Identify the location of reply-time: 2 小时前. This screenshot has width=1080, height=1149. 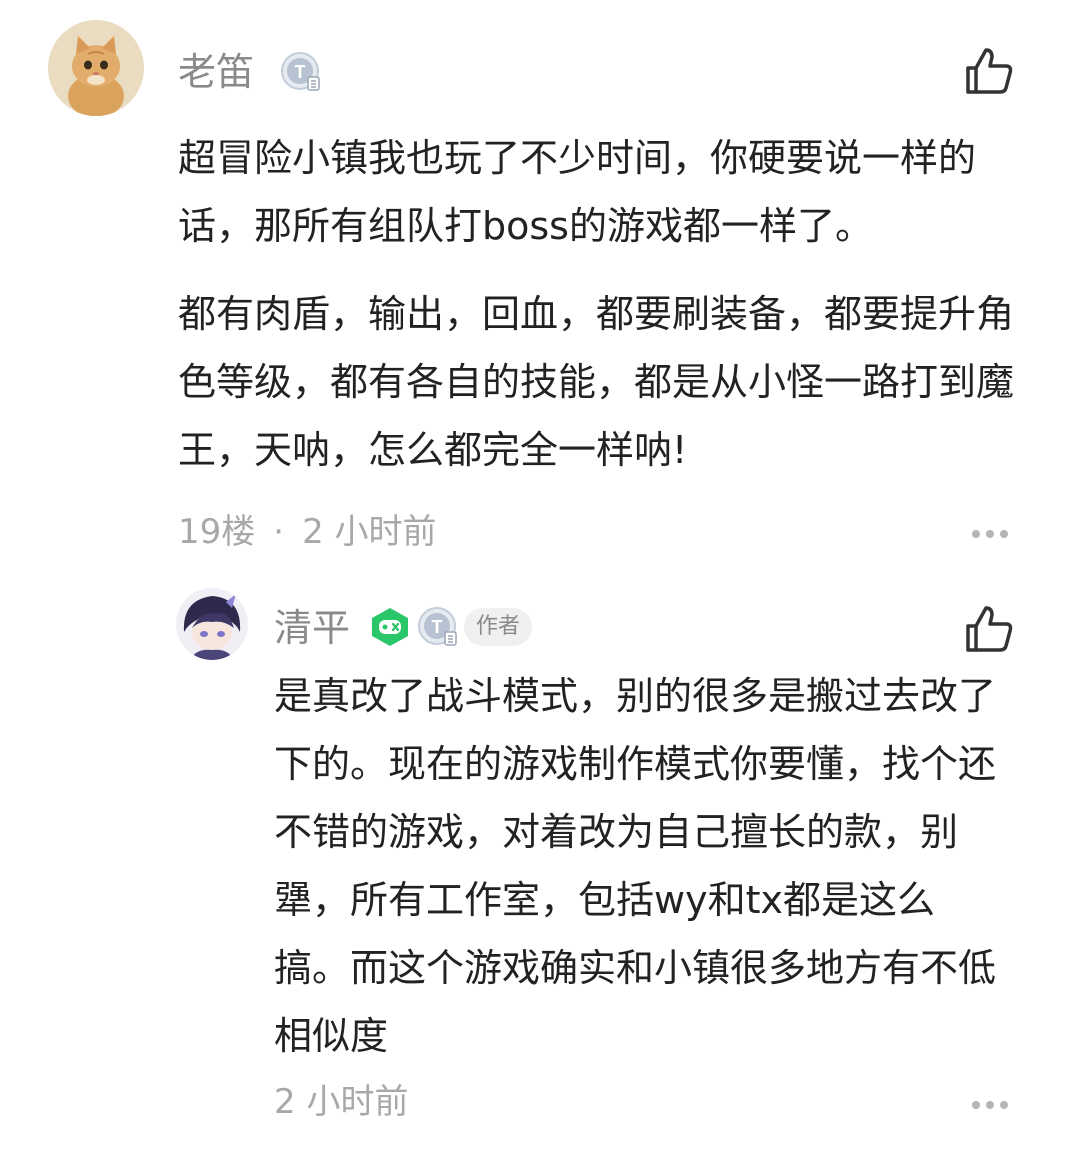
(341, 1102).